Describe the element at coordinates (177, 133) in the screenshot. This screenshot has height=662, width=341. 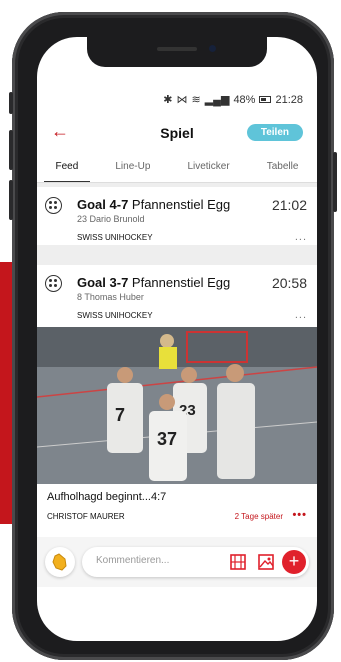
I see `app-header: ← Spiel Teilen` at that location.